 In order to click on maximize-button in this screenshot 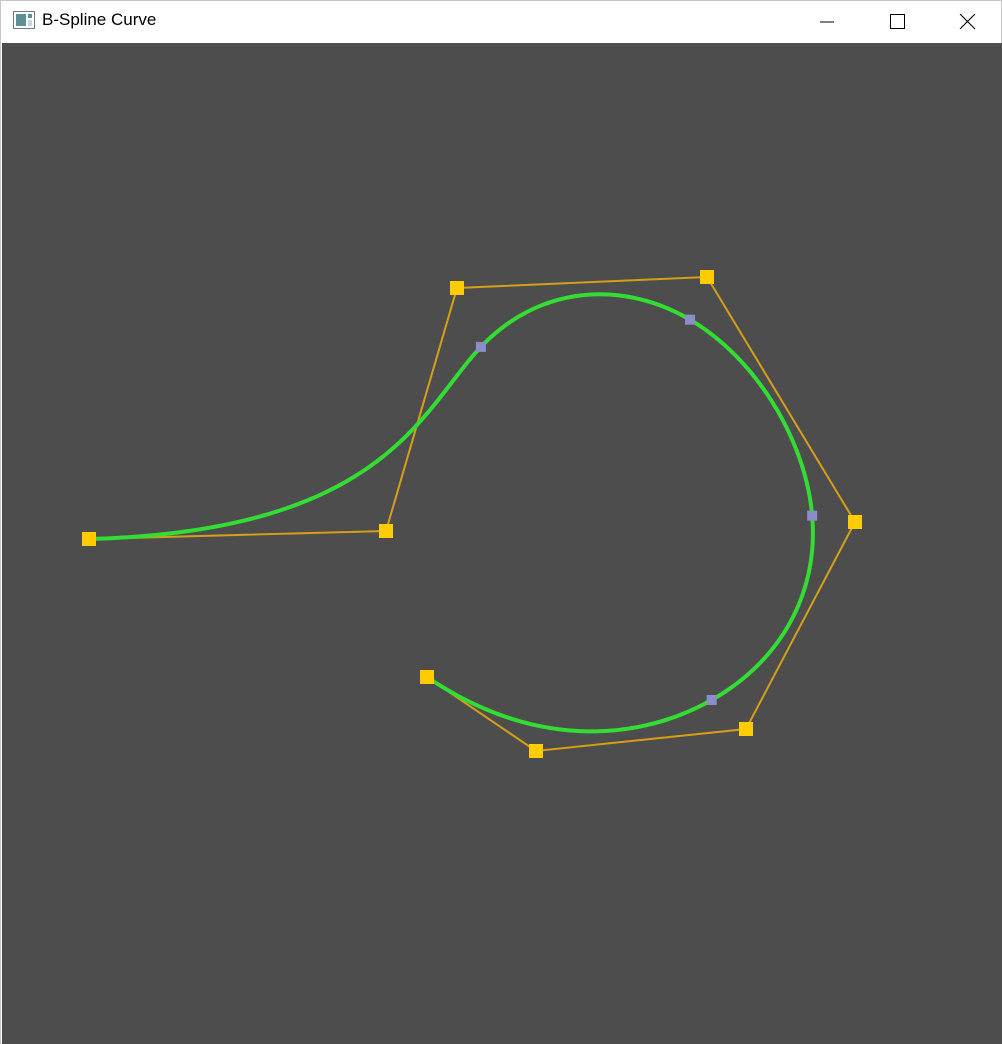, I will do `click(897, 22)`.